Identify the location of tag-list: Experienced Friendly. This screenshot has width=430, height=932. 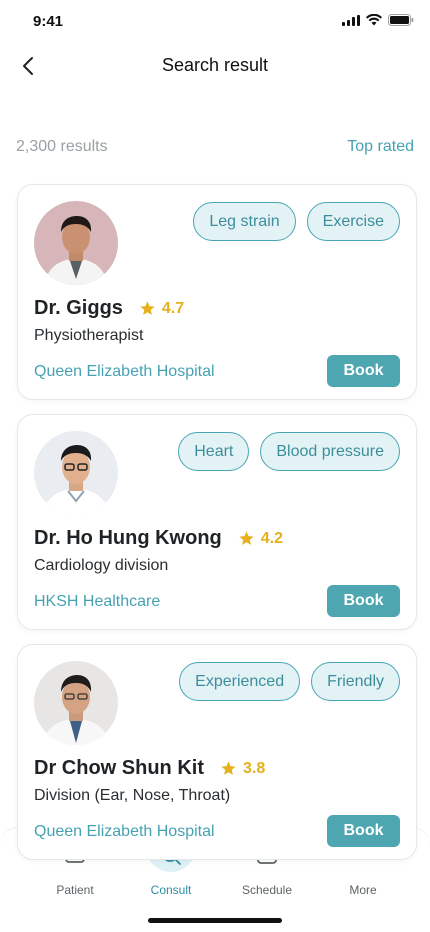
(289, 681).